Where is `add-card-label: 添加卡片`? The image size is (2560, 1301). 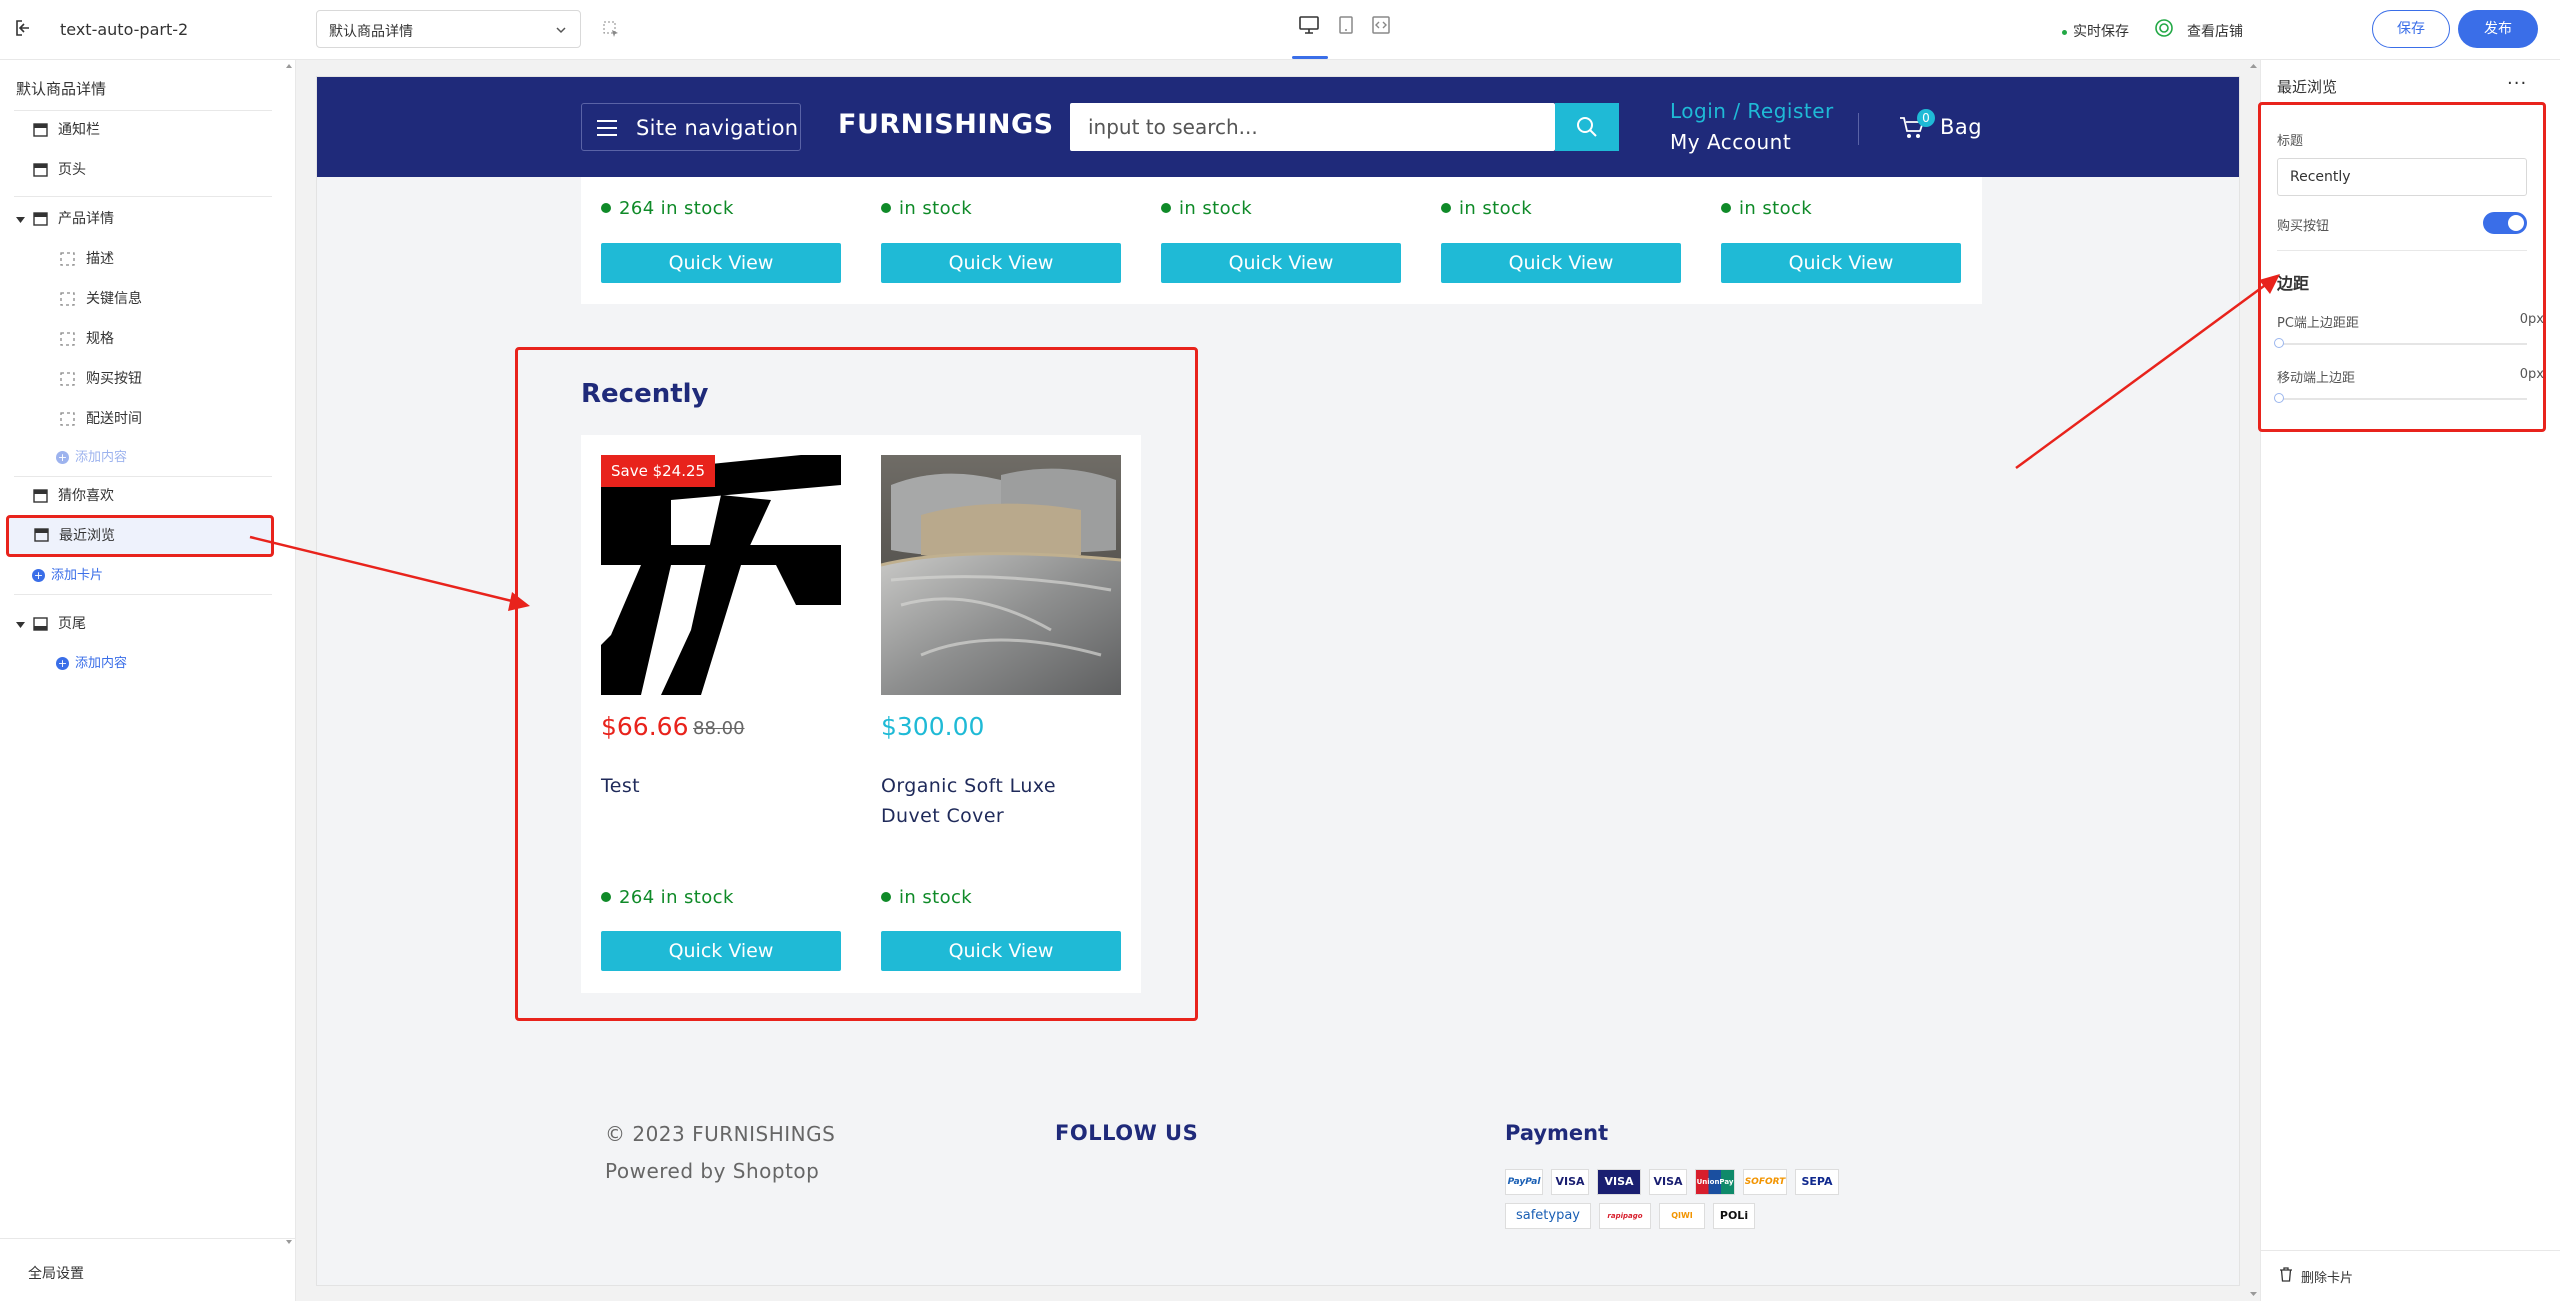
add-card-label: 添加卡片 is located at coordinates (77, 575).